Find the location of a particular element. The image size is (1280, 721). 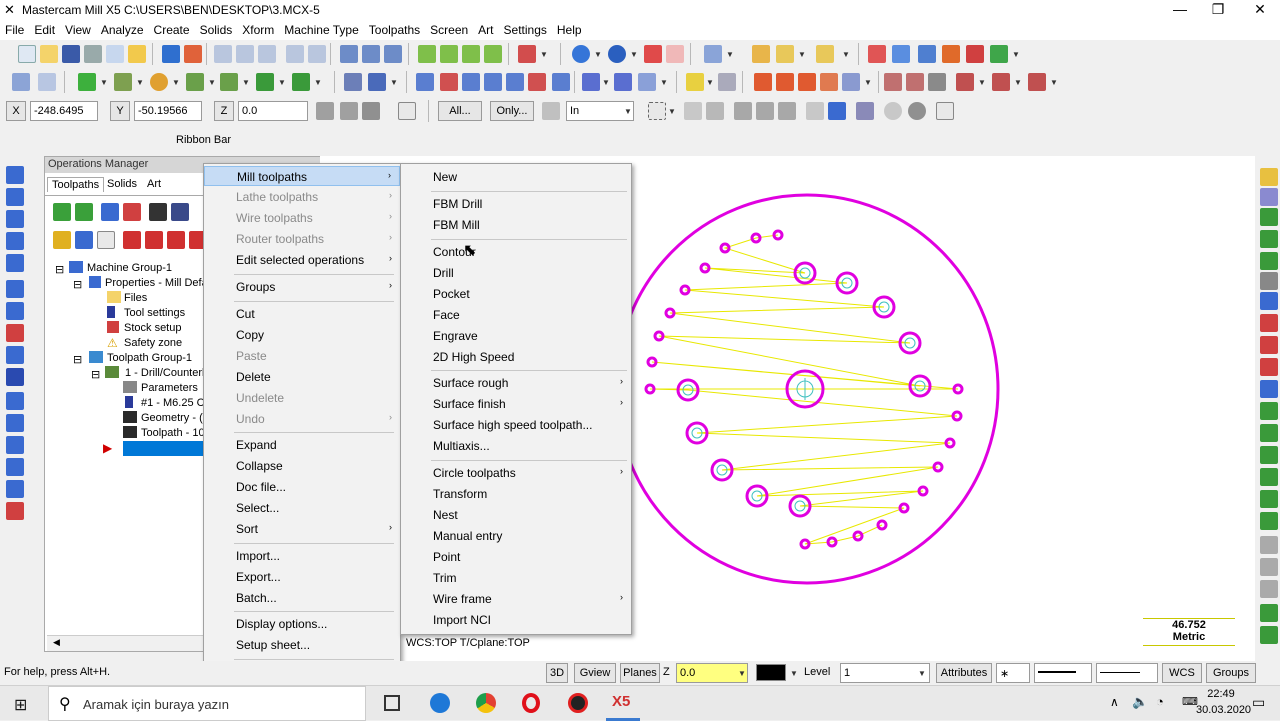

tree-item: 1 - Drill/Counterbo is located at coordinates (169, 373).